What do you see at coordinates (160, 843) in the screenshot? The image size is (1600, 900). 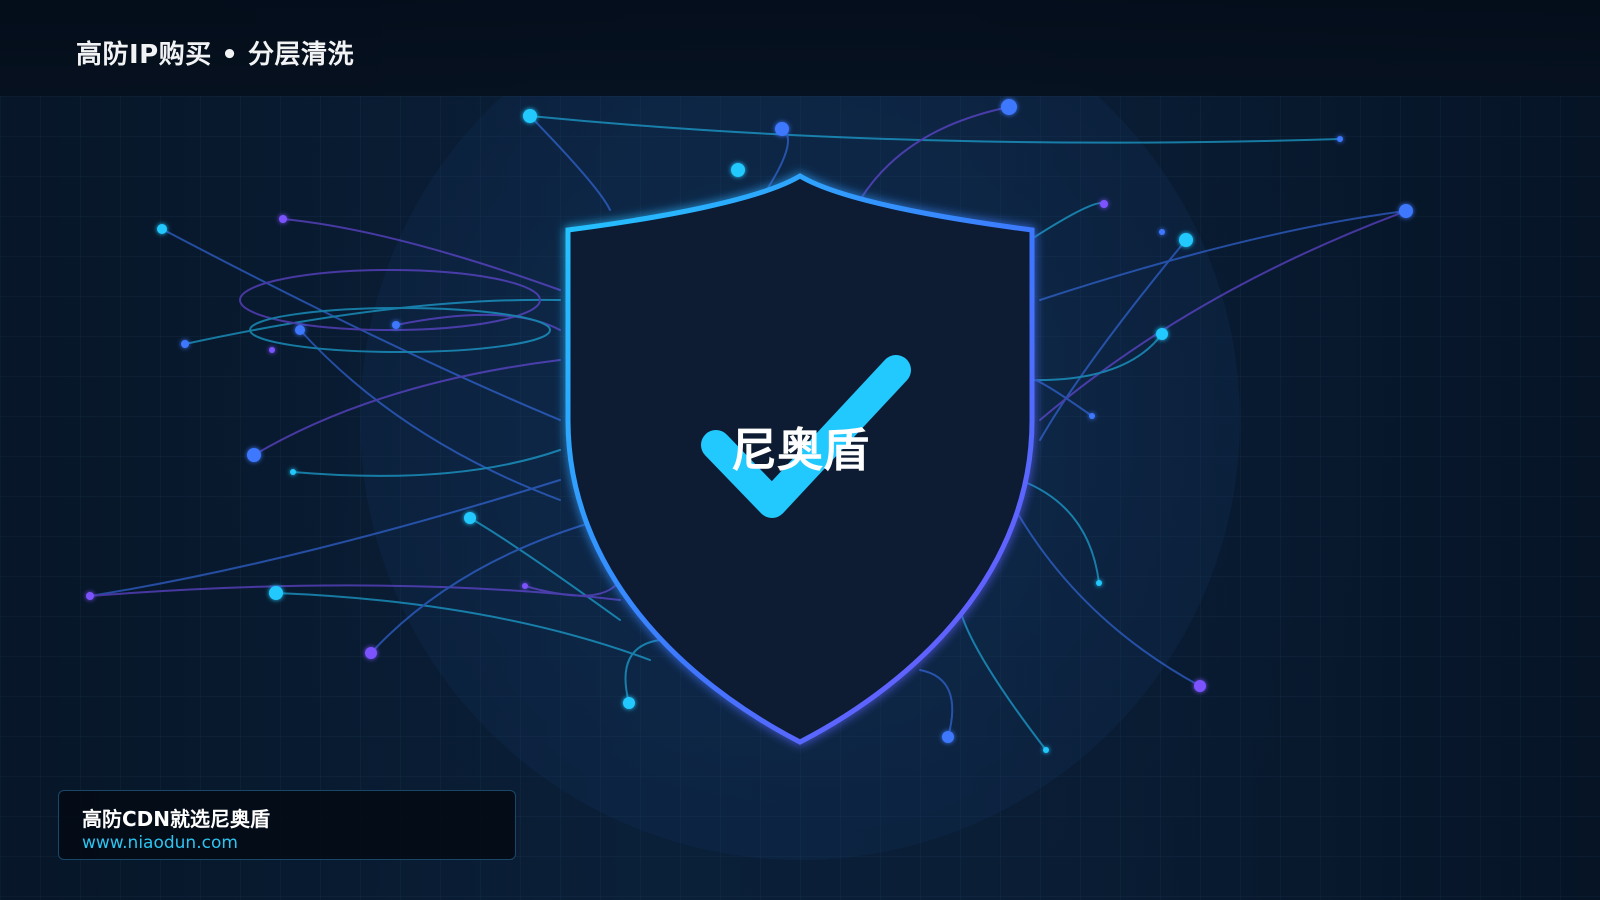 I see `website-link: www.niaodun.com` at bounding box center [160, 843].